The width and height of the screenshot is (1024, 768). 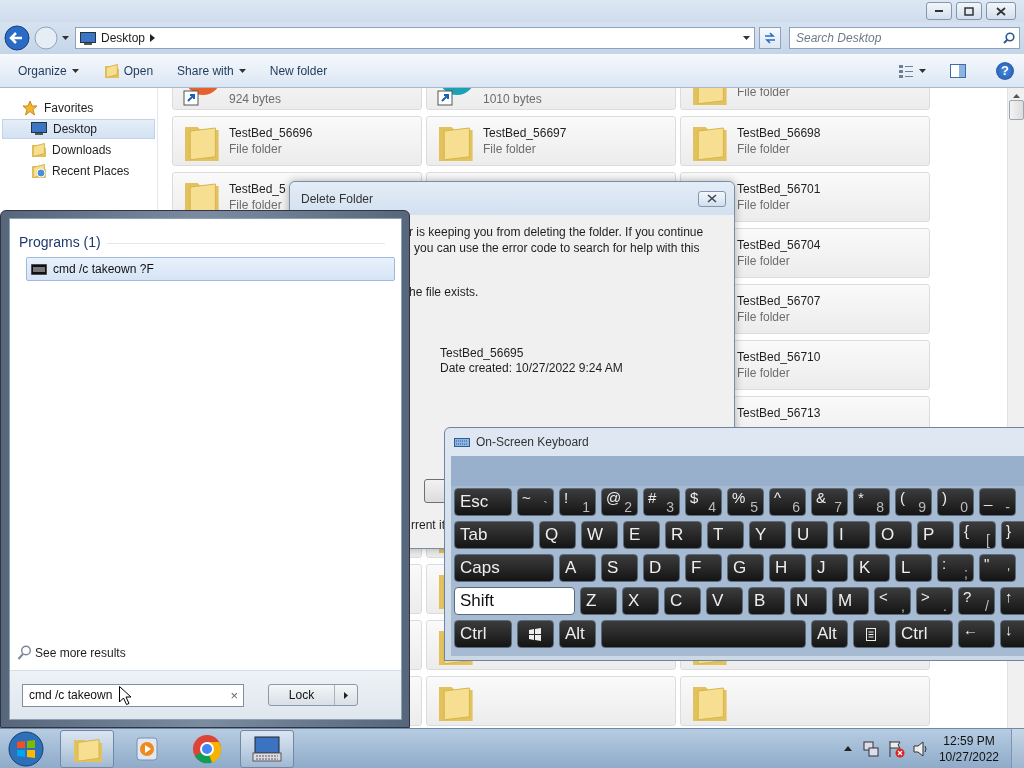 I want to click on window-title: On-Screen Keyboard, so click(x=532, y=442).